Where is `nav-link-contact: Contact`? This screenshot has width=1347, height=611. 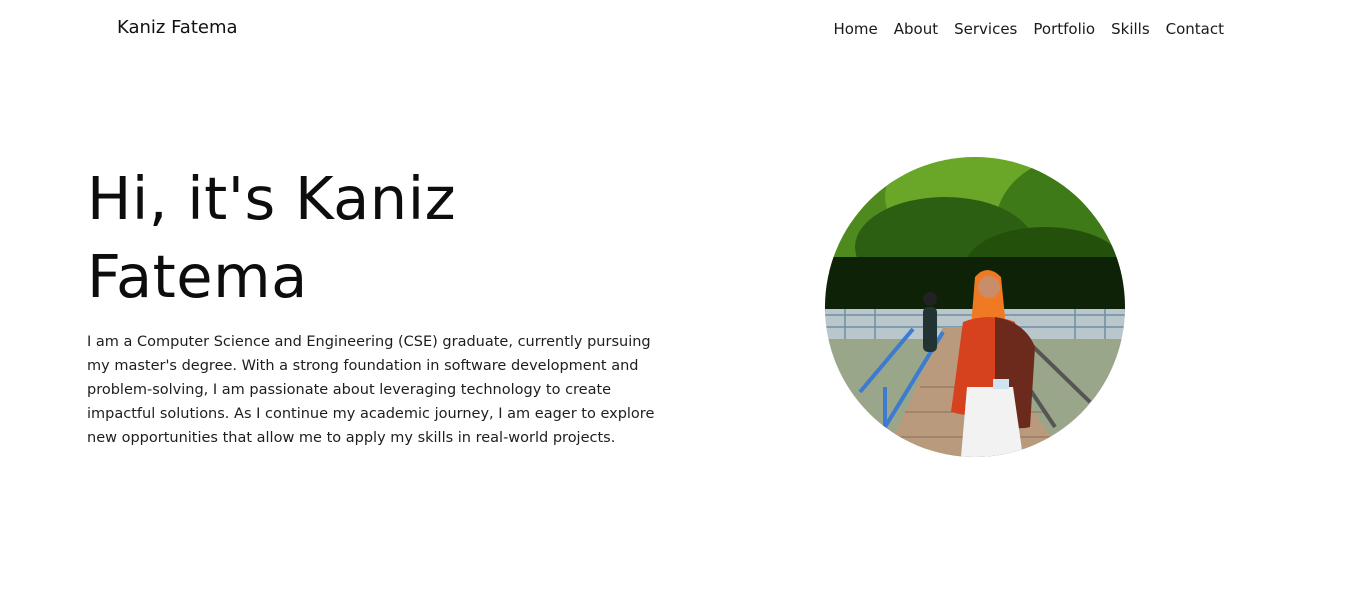 nav-link-contact: Contact is located at coordinates (1195, 29).